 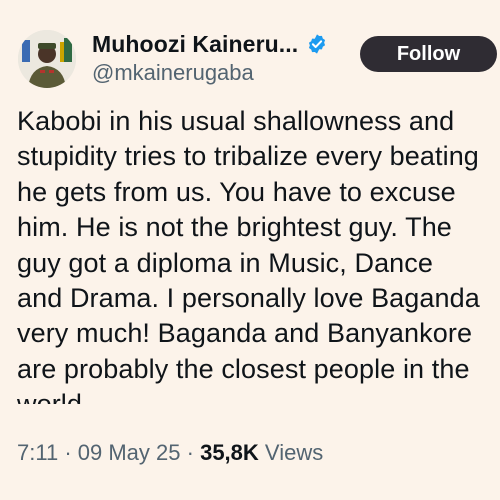 I want to click on tweet-date: 09 May 25, so click(x=129, y=452).